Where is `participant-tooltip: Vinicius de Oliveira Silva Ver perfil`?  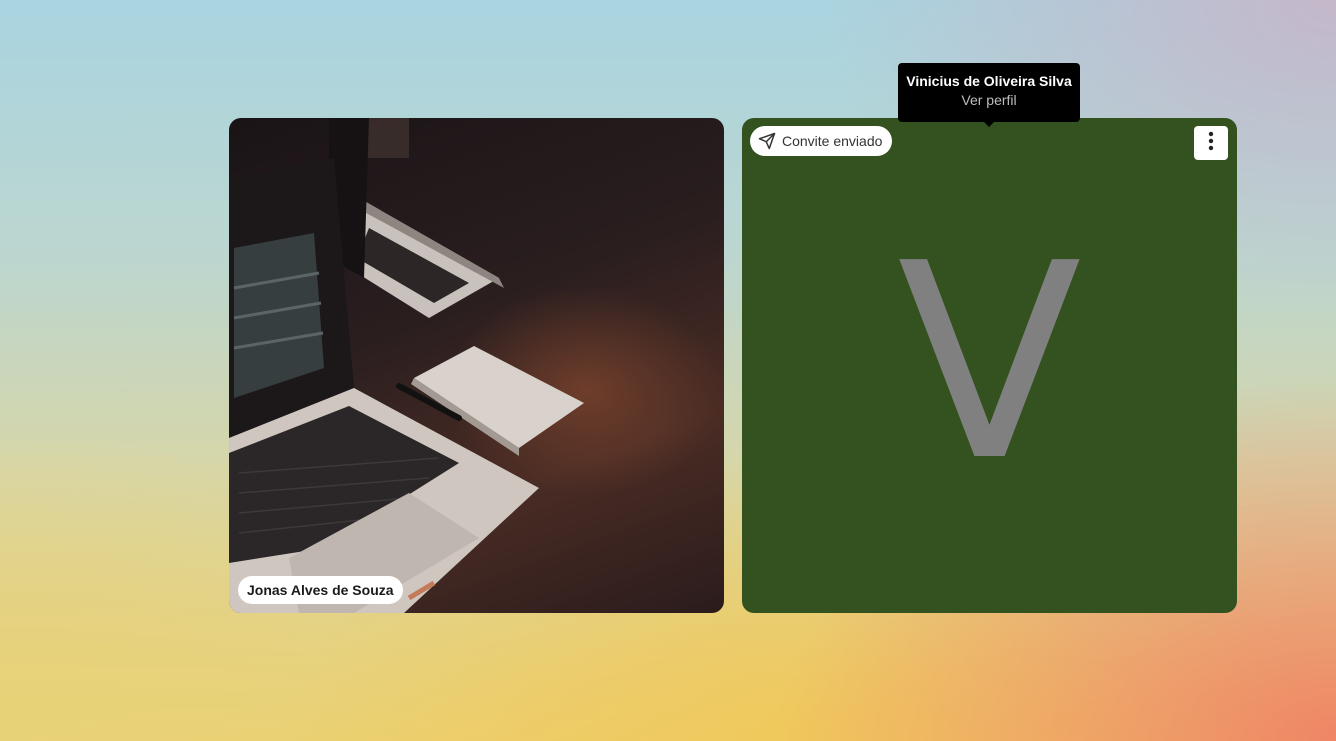 participant-tooltip: Vinicius de Oliveira Silva Ver perfil is located at coordinates (989, 95).